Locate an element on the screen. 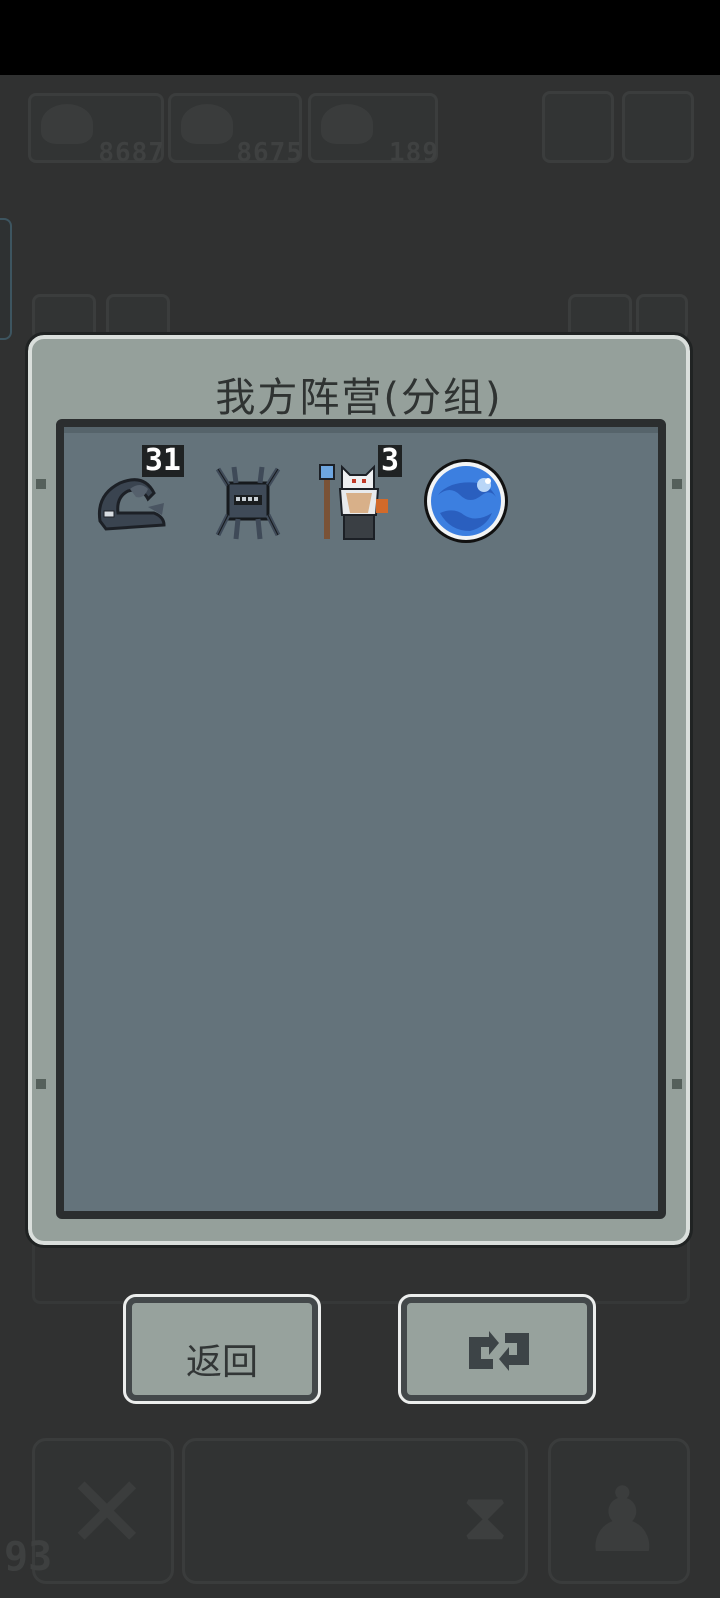  unit-slot-3: 3 is located at coordinates (359, 494).